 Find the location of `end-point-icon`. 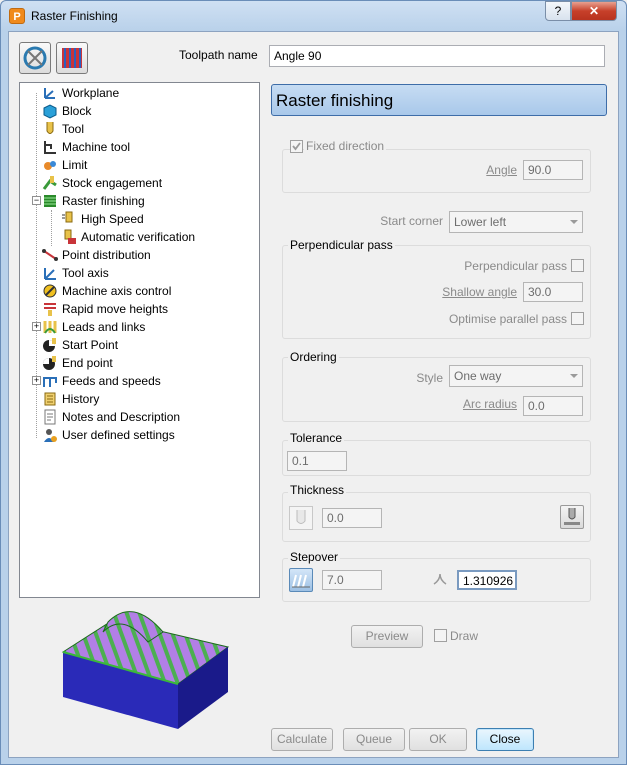

end-point-icon is located at coordinates (49, 363).